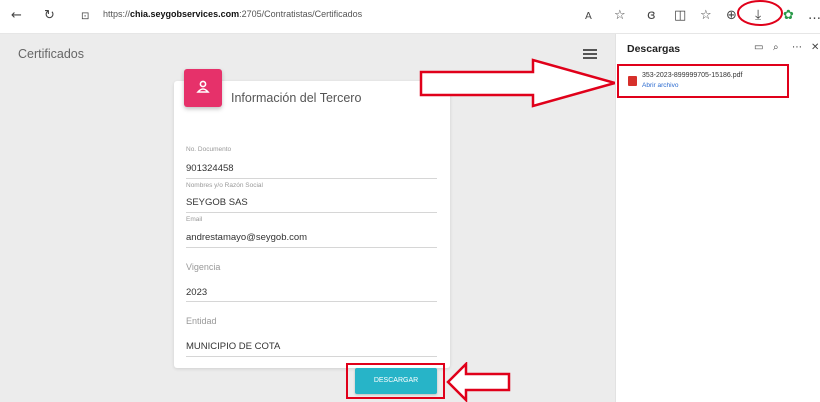 The width and height of the screenshot is (820, 402). I want to click on email-label: Email, so click(194, 219).